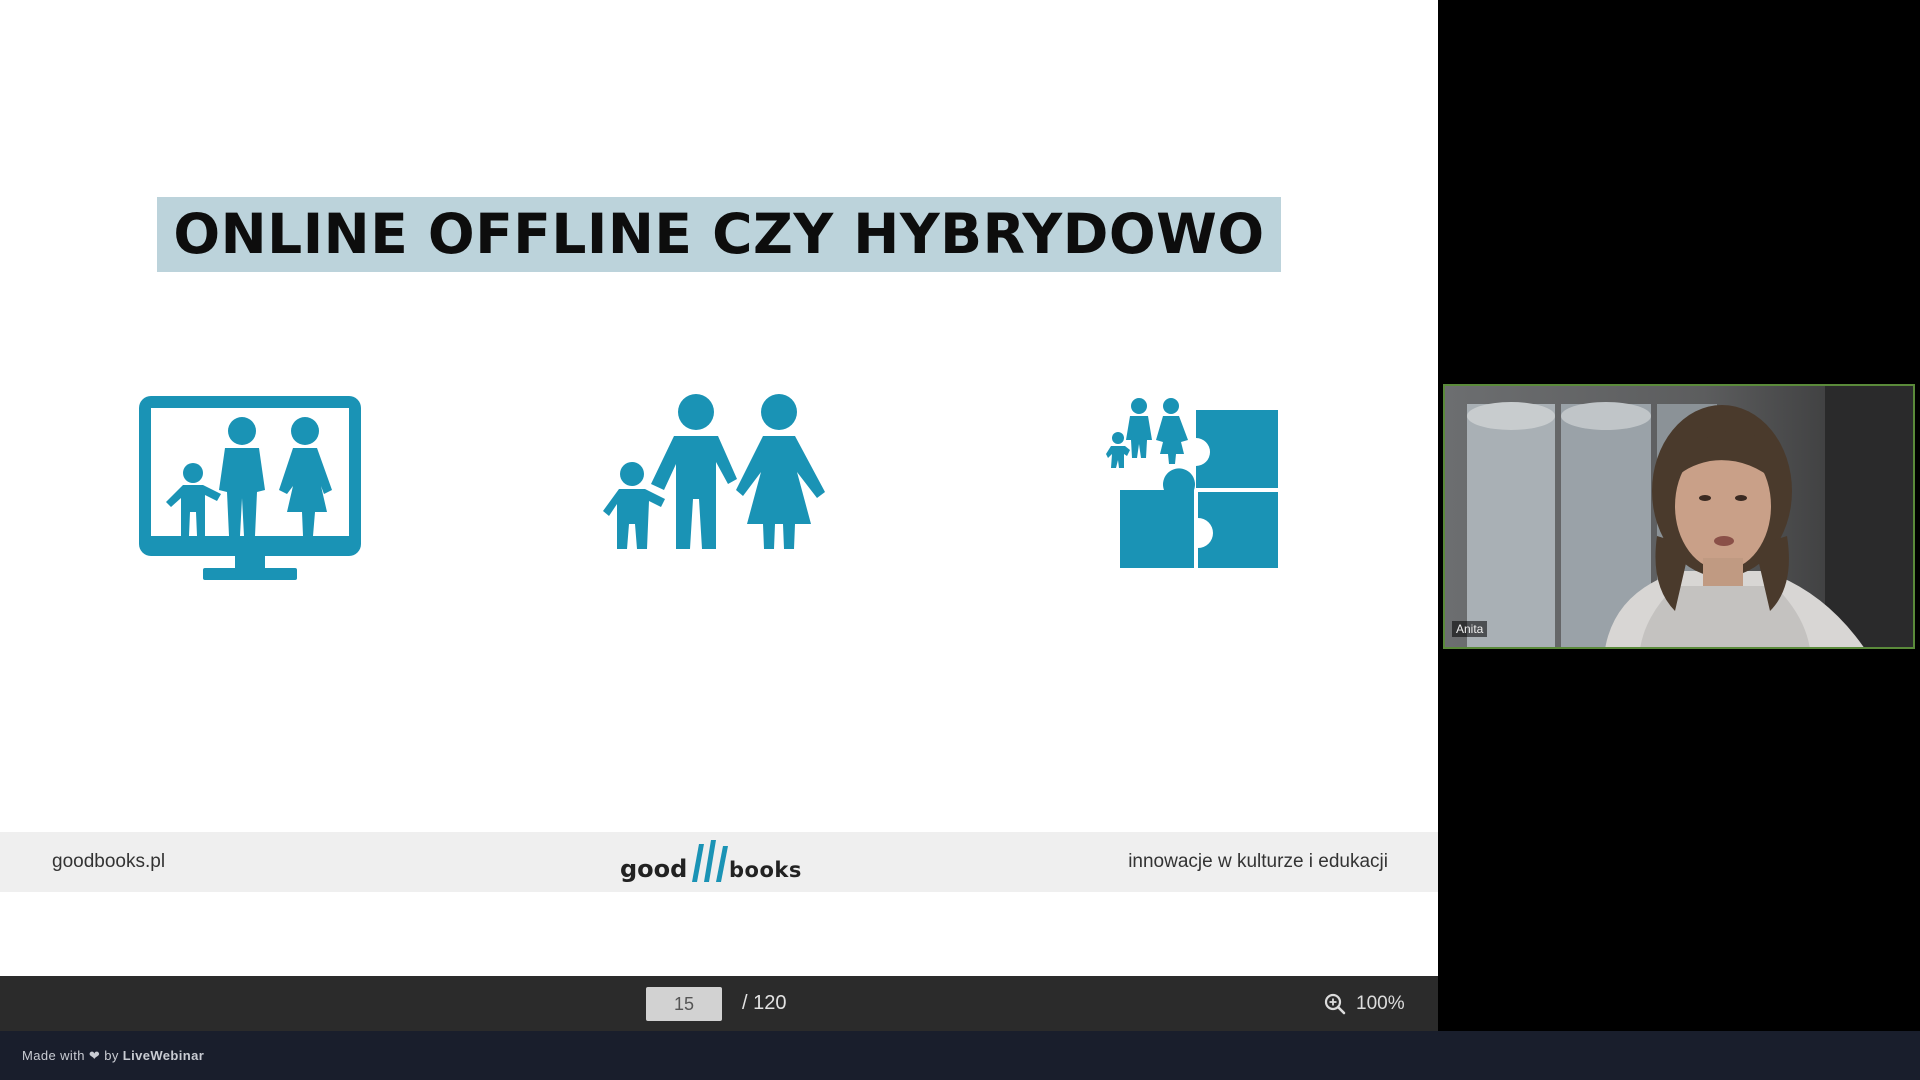  Describe the element at coordinates (250, 489) in the screenshot. I see `family-monitor-icon` at that location.